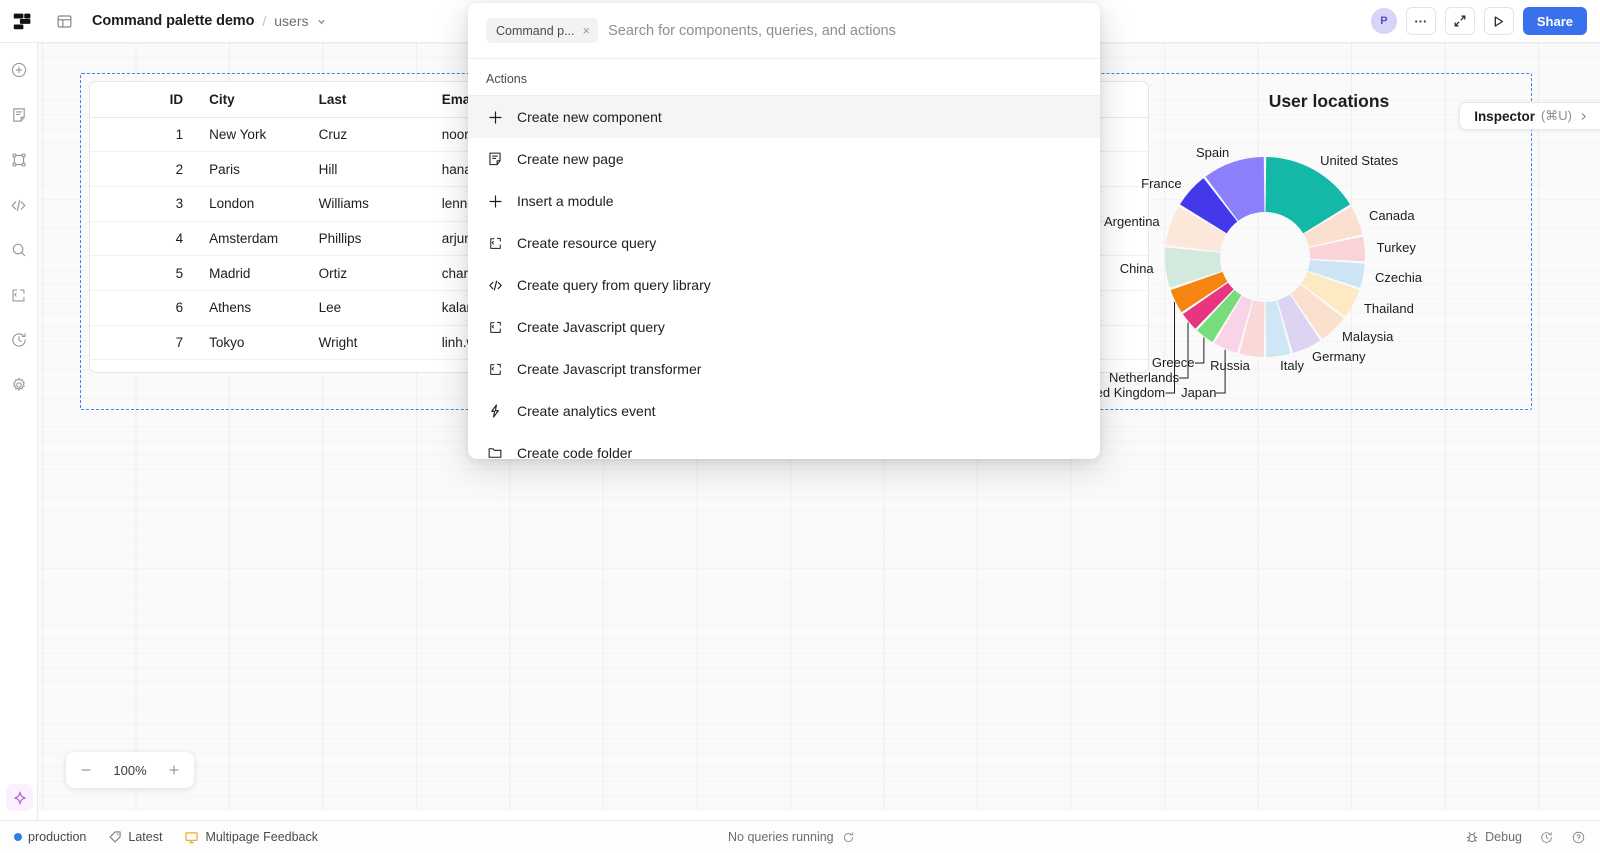  What do you see at coordinates (784, 243) in the screenshot?
I see `command-palette-item: Create resource query` at bounding box center [784, 243].